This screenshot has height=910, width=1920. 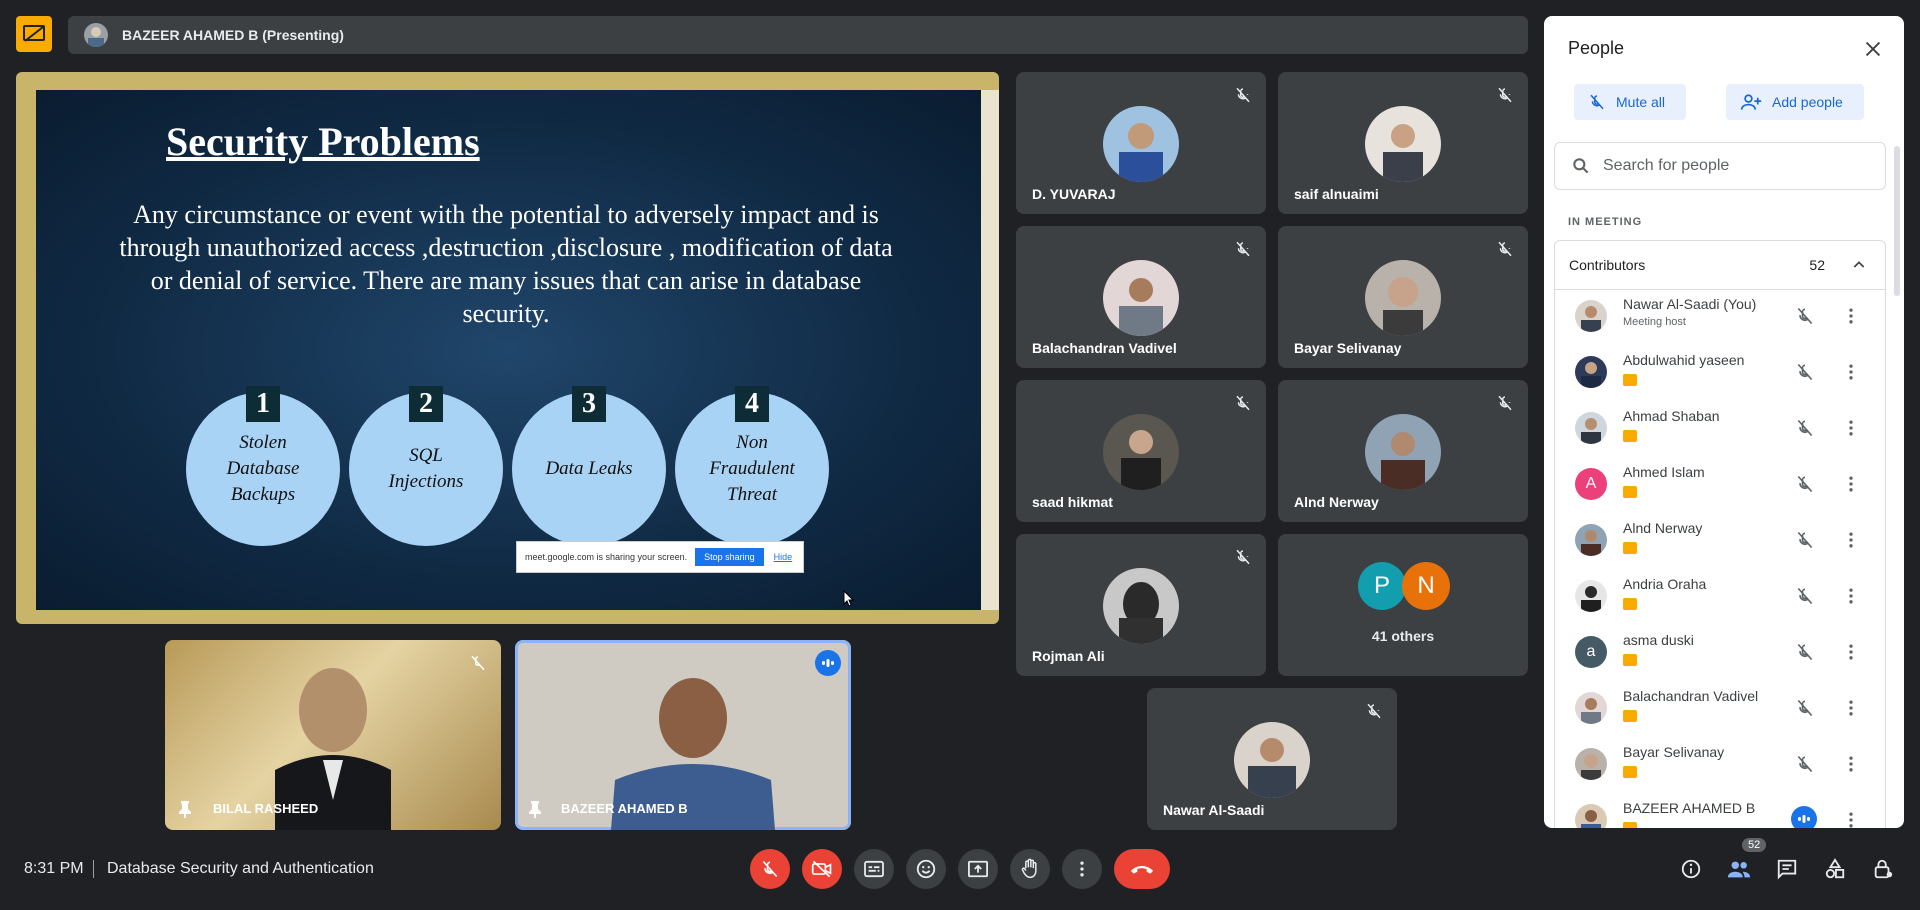 I want to click on list-item: Andria Oraha, so click(x=1720, y=596).